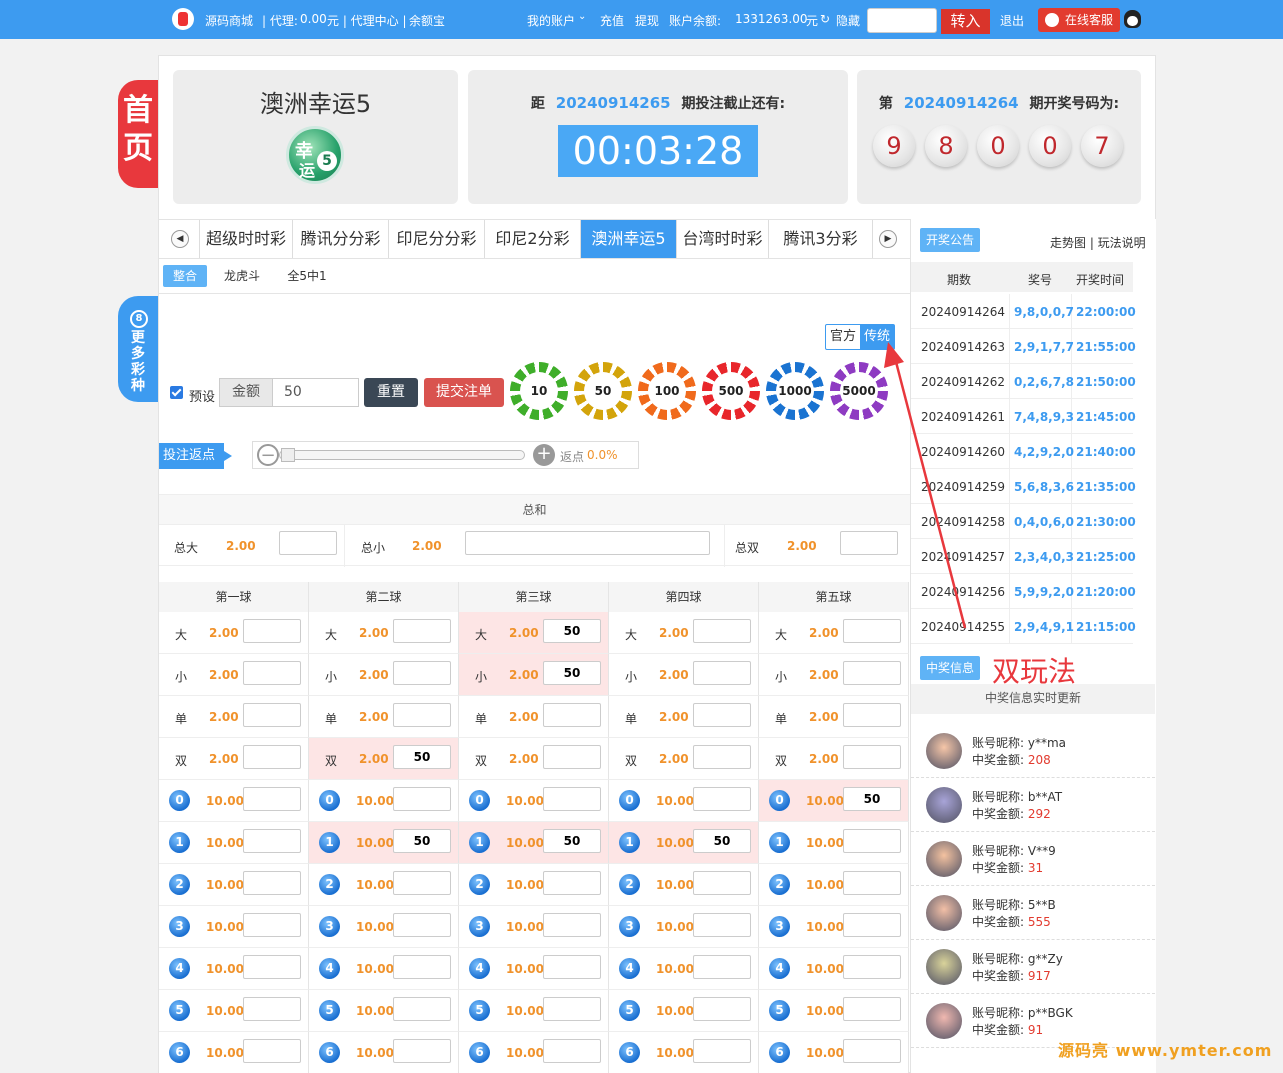  Describe the element at coordinates (834, 801) in the screenshot. I see `bet-cell: 0 10.00 50` at that location.